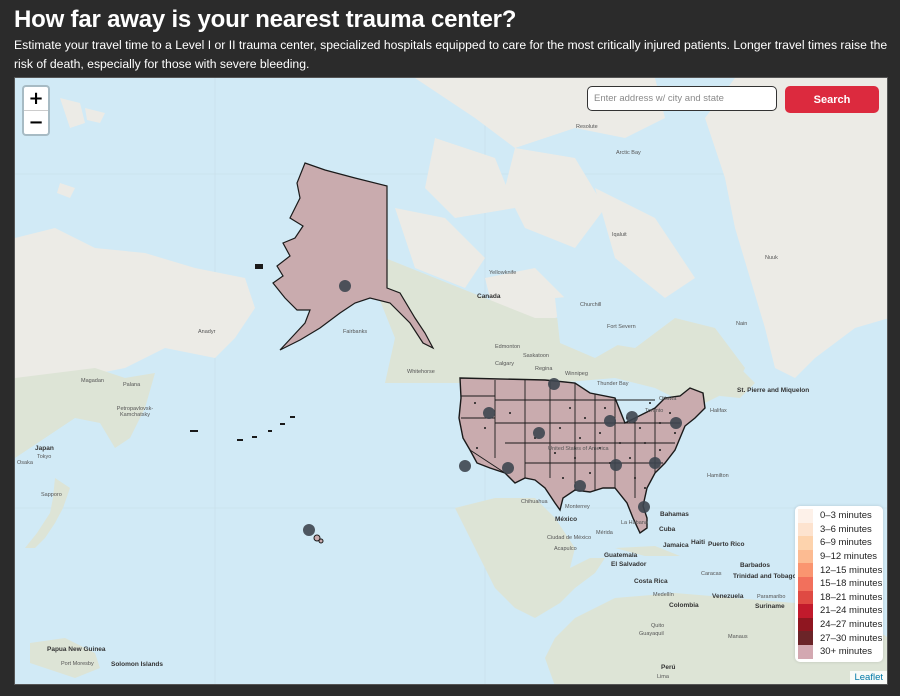 This screenshot has width=900, height=696. I want to click on region-hawaii, so click(318, 539).